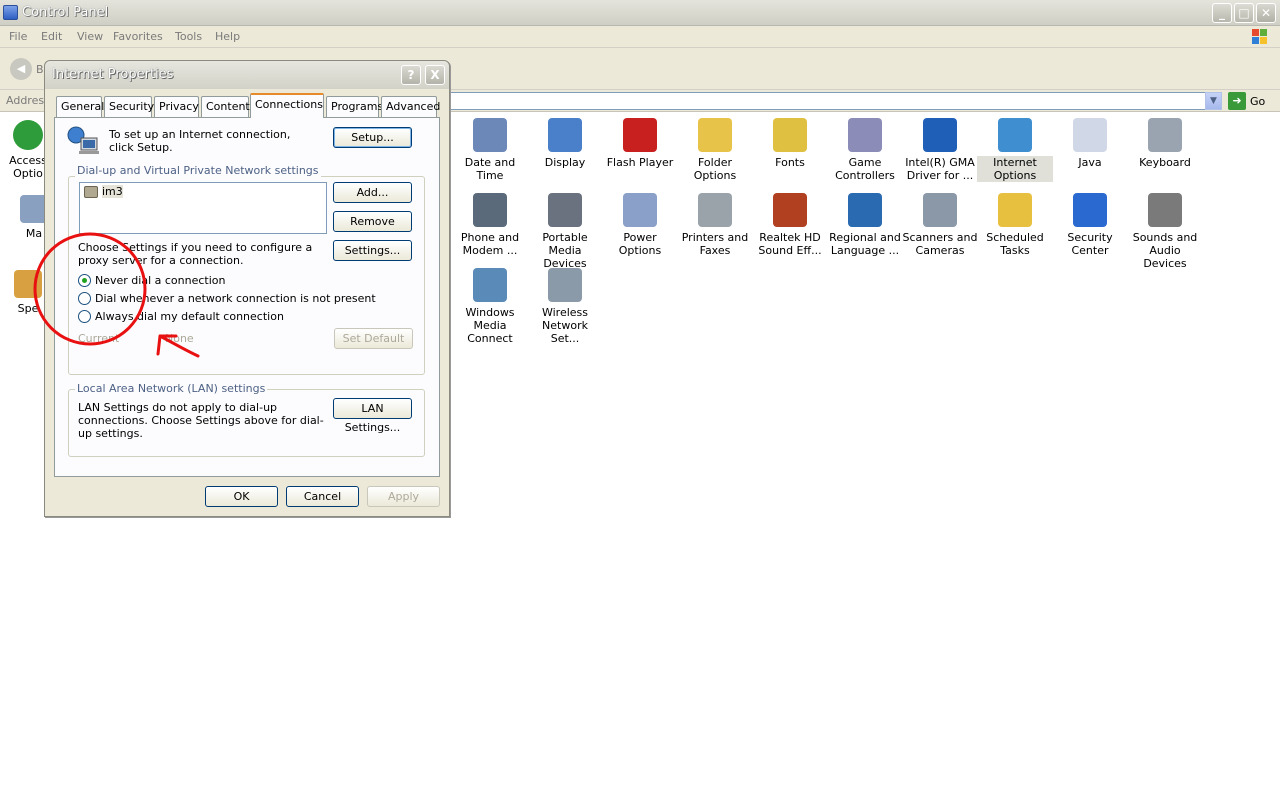 This screenshot has width=1280, height=800. What do you see at coordinates (490, 169) in the screenshot?
I see `control-panel-item-label: Date and Time` at bounding box center [490, 169].